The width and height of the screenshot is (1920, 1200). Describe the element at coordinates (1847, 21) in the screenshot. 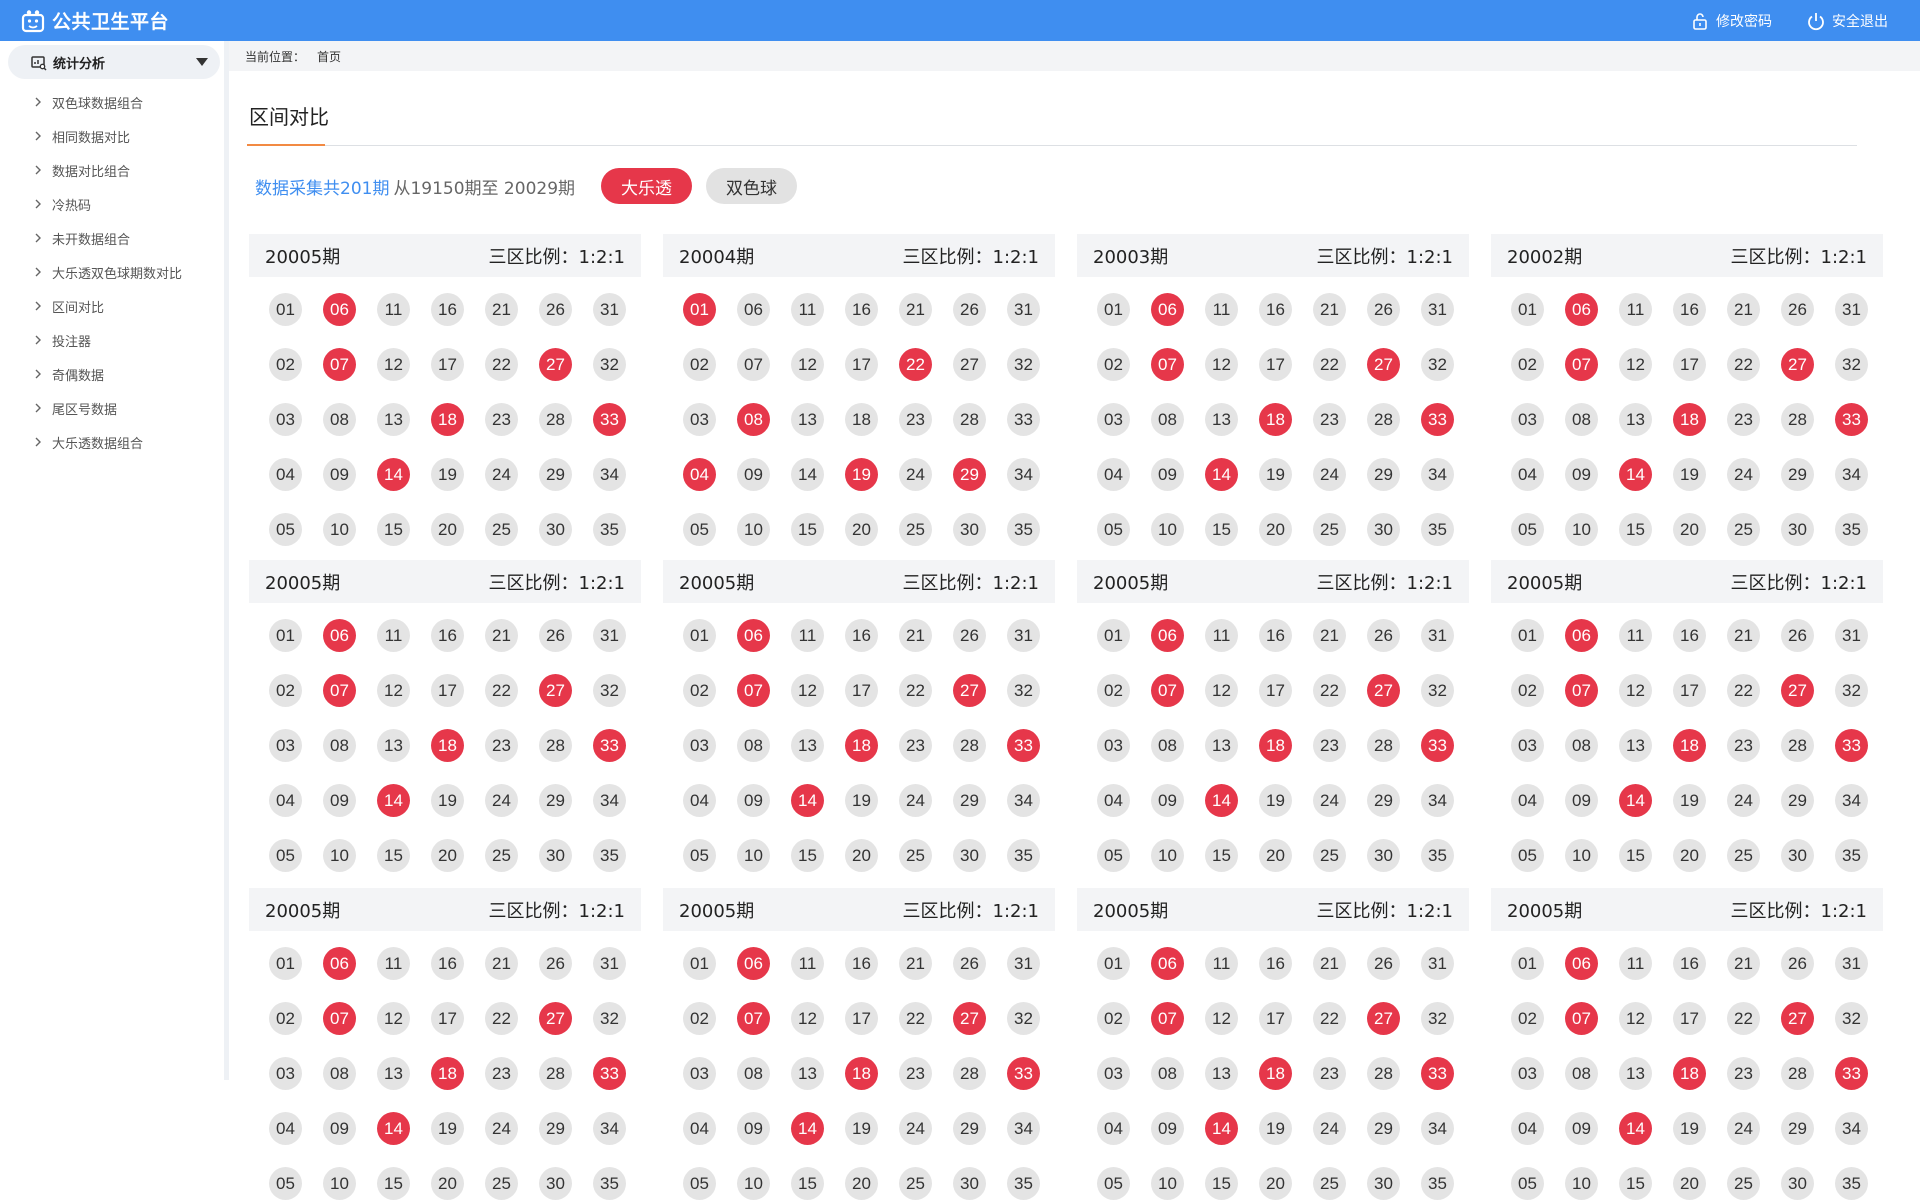

I see `logout-button: 安全退出` at that location.